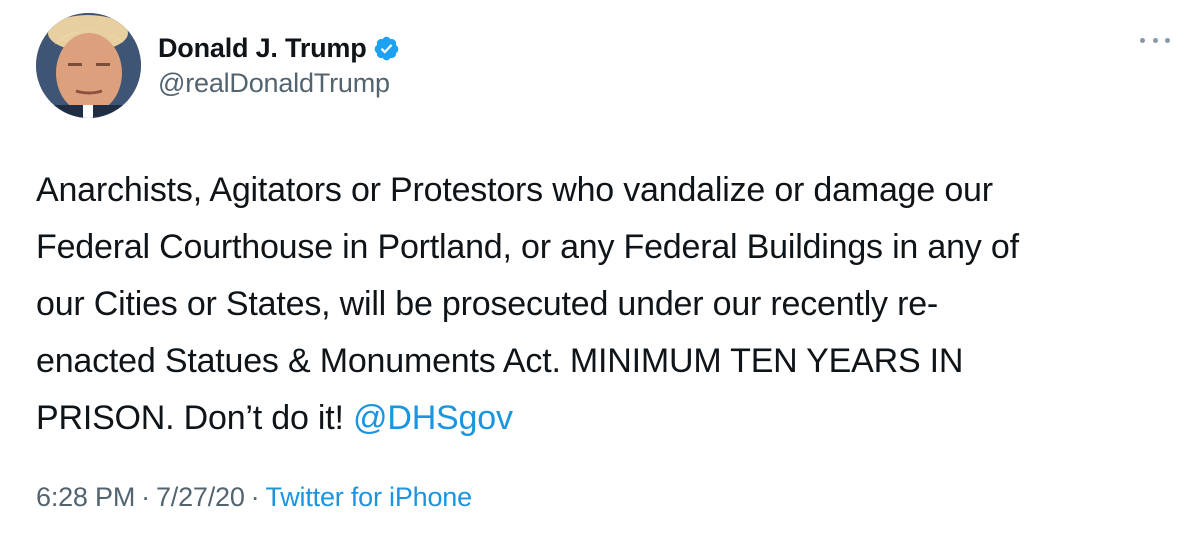  I want to click on tweet-line-text: PRISON. Don’t do it!, so click(195, 418).